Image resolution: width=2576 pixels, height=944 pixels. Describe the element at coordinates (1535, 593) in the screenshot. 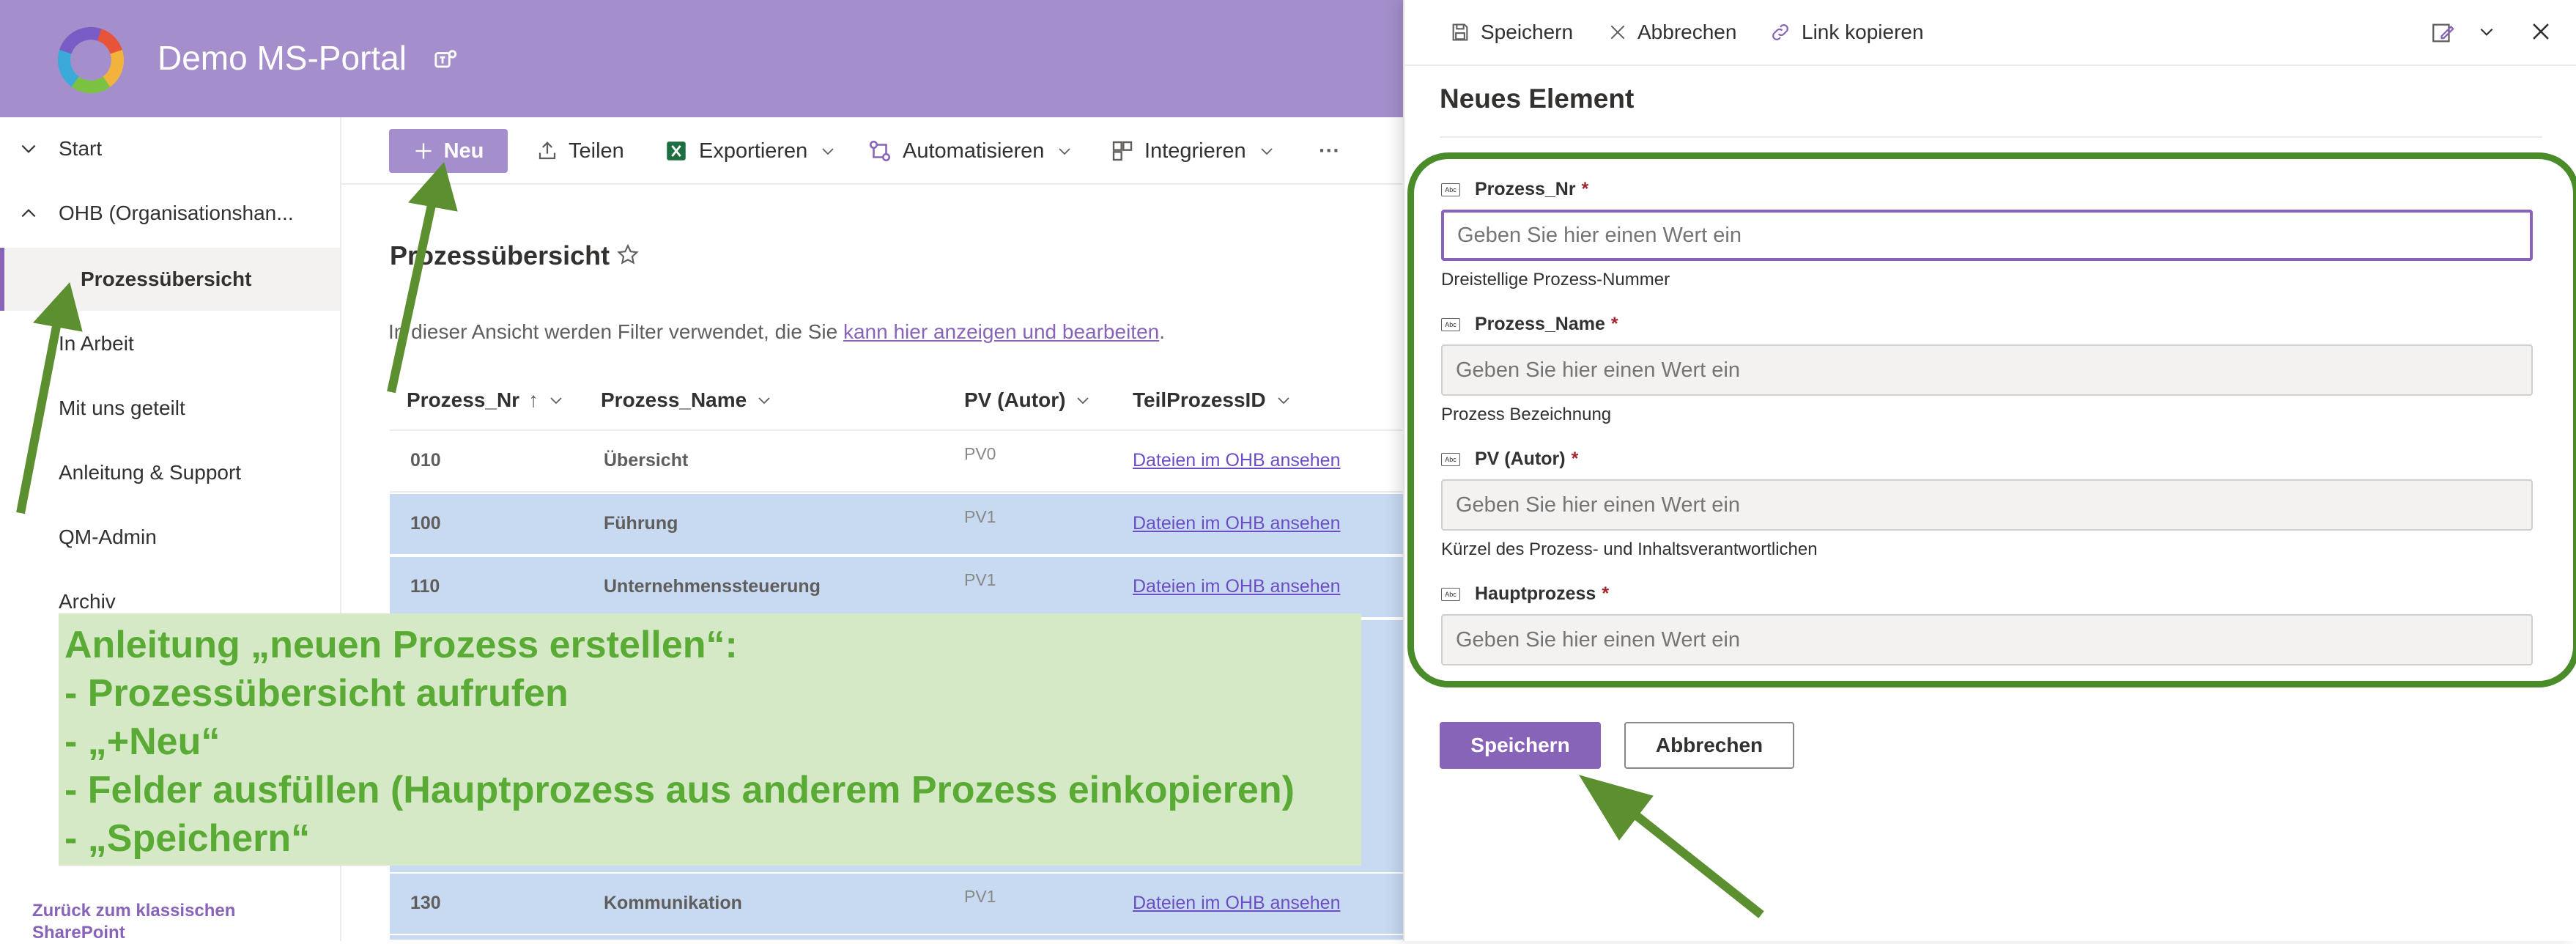

I see `field-label-text: Hauptprozess` at that location.